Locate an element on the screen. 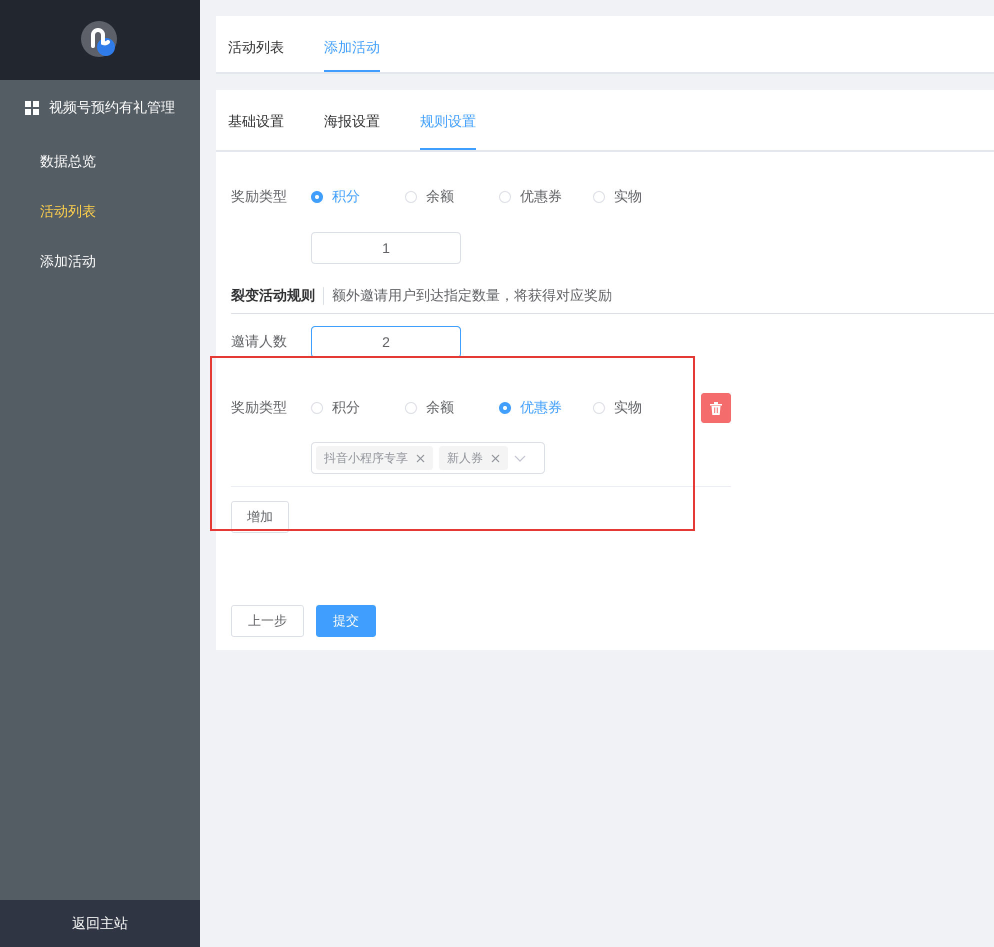 Image resolution: width=994 pixels, height=947 pixels. caret-icon is located at coordinates (520, 458).